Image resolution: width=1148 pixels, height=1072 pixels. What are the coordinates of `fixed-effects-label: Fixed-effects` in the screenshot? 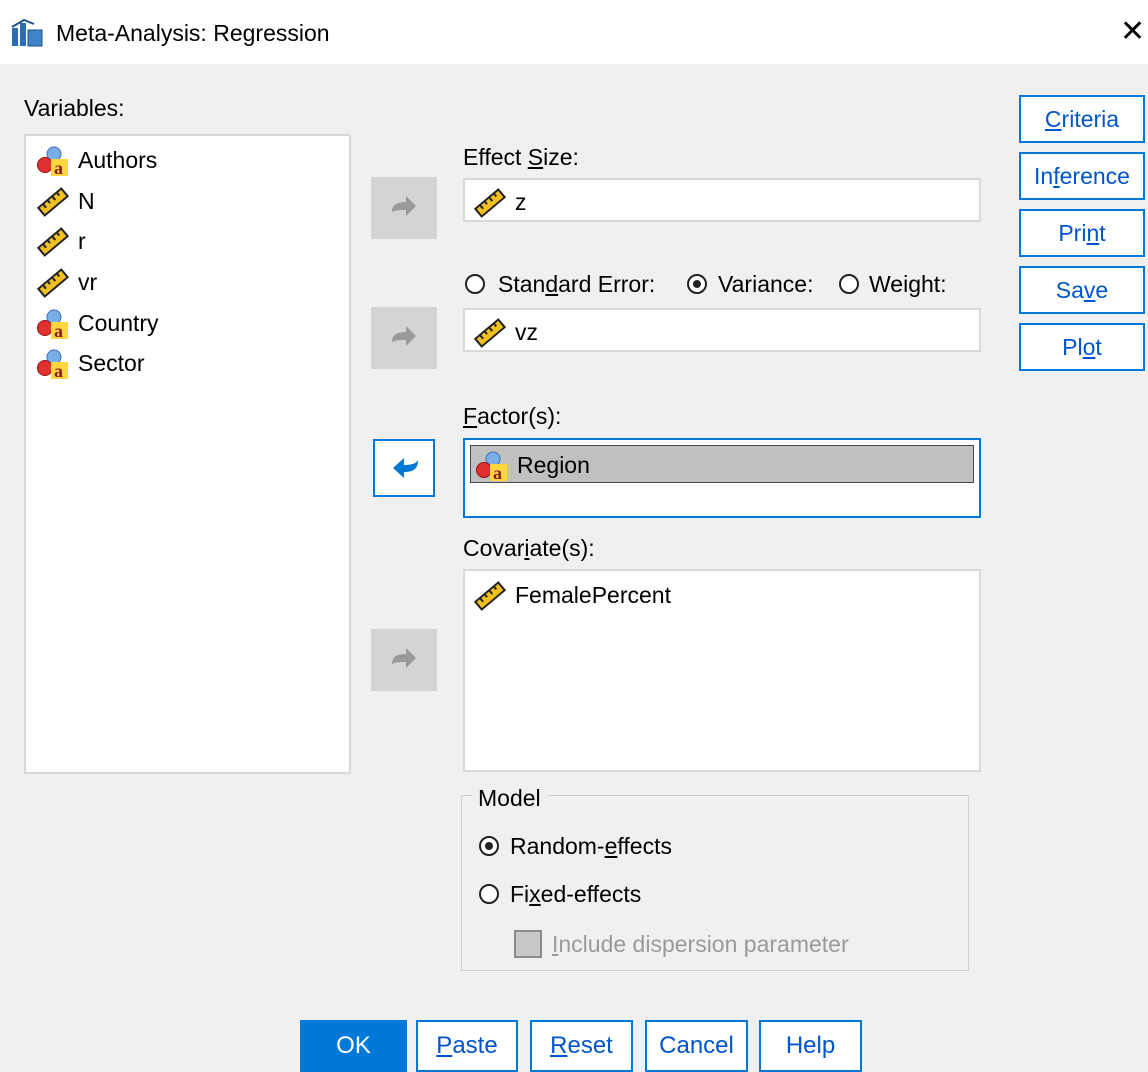 It's located at (576, 894).